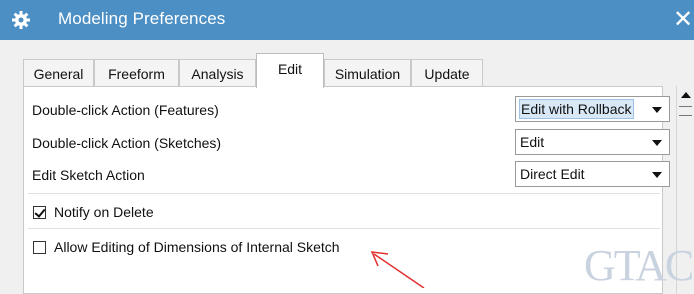 The image size is (694, 294). Describe the element at coordinates (447, 73) in the screenshot. I see `tab-update: Update` at that location.